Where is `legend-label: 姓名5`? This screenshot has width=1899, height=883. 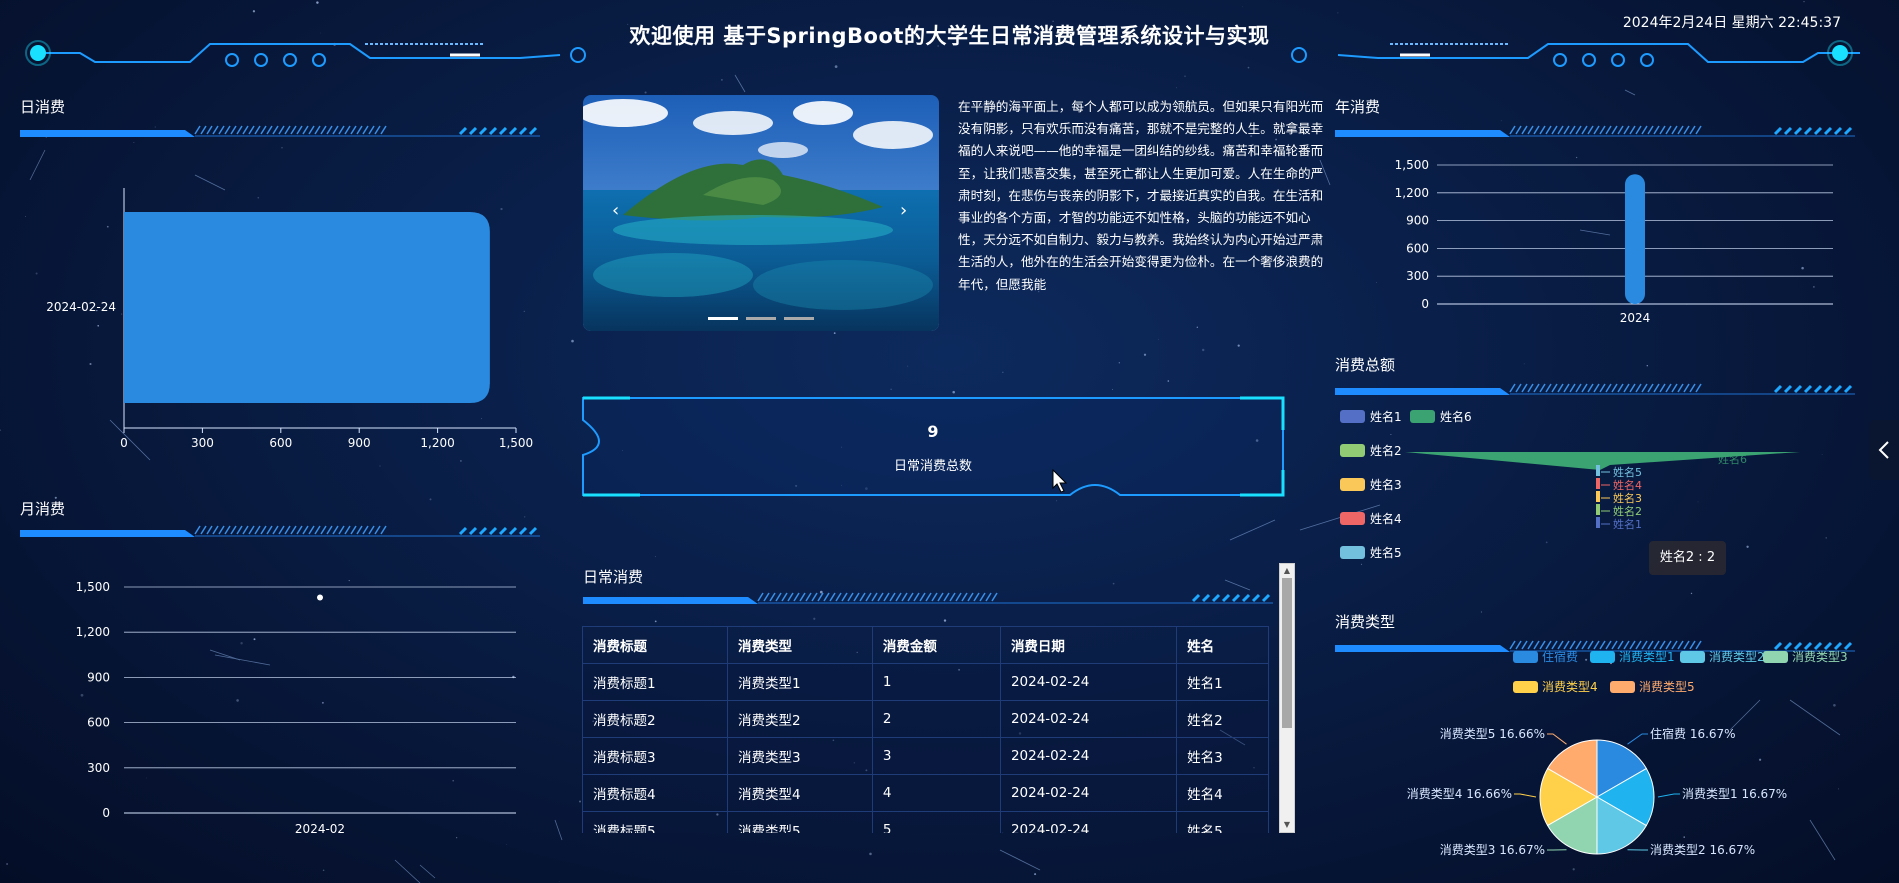
legend-label: 姓名5 is located at coordinates (1386, 552).